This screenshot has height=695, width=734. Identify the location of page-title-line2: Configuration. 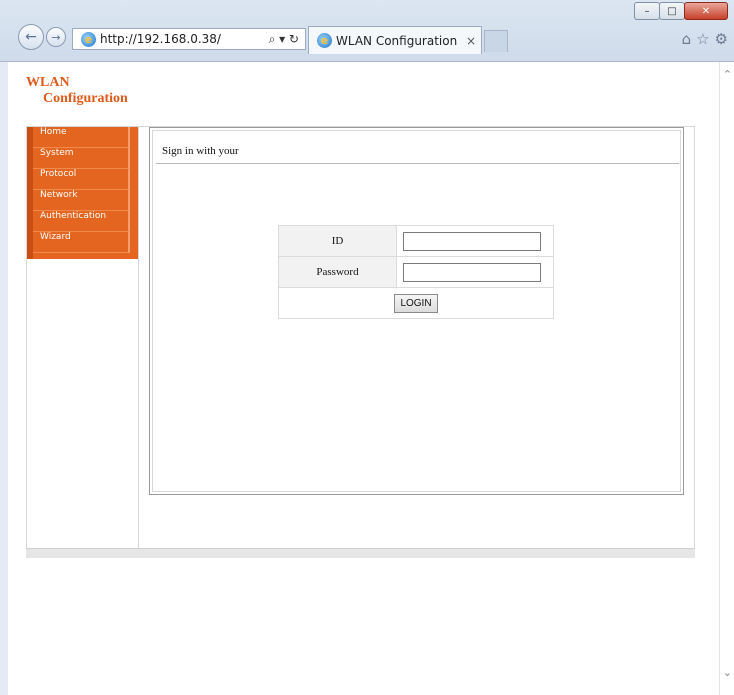
(85, 98).